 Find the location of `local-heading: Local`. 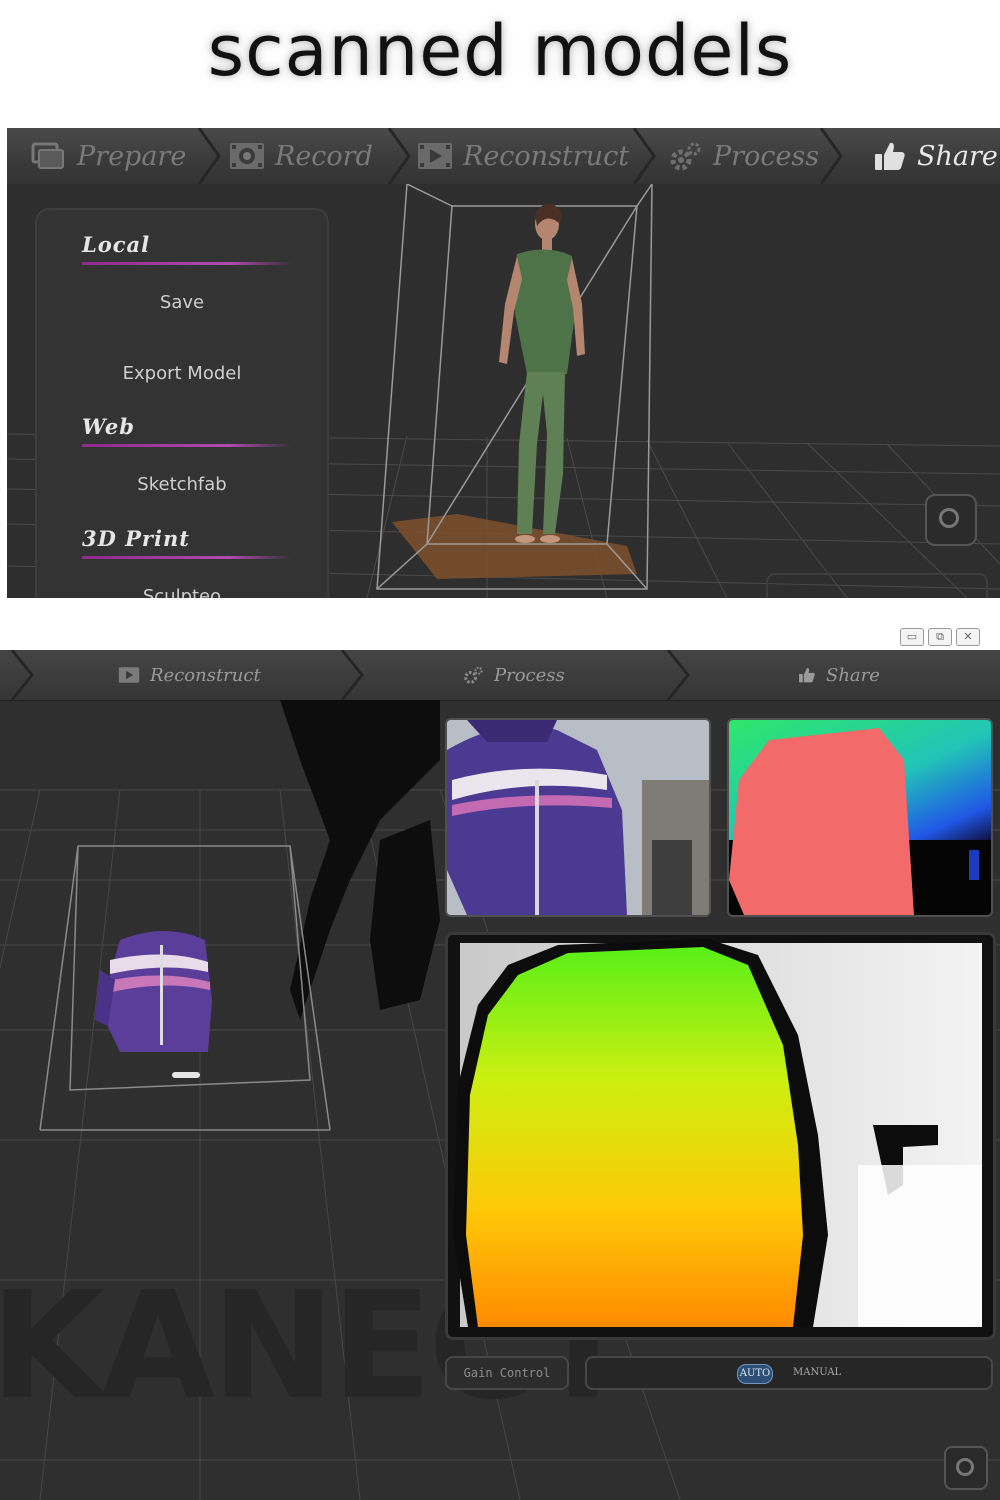

local-heading: Local is located at coordinates (116, 244).